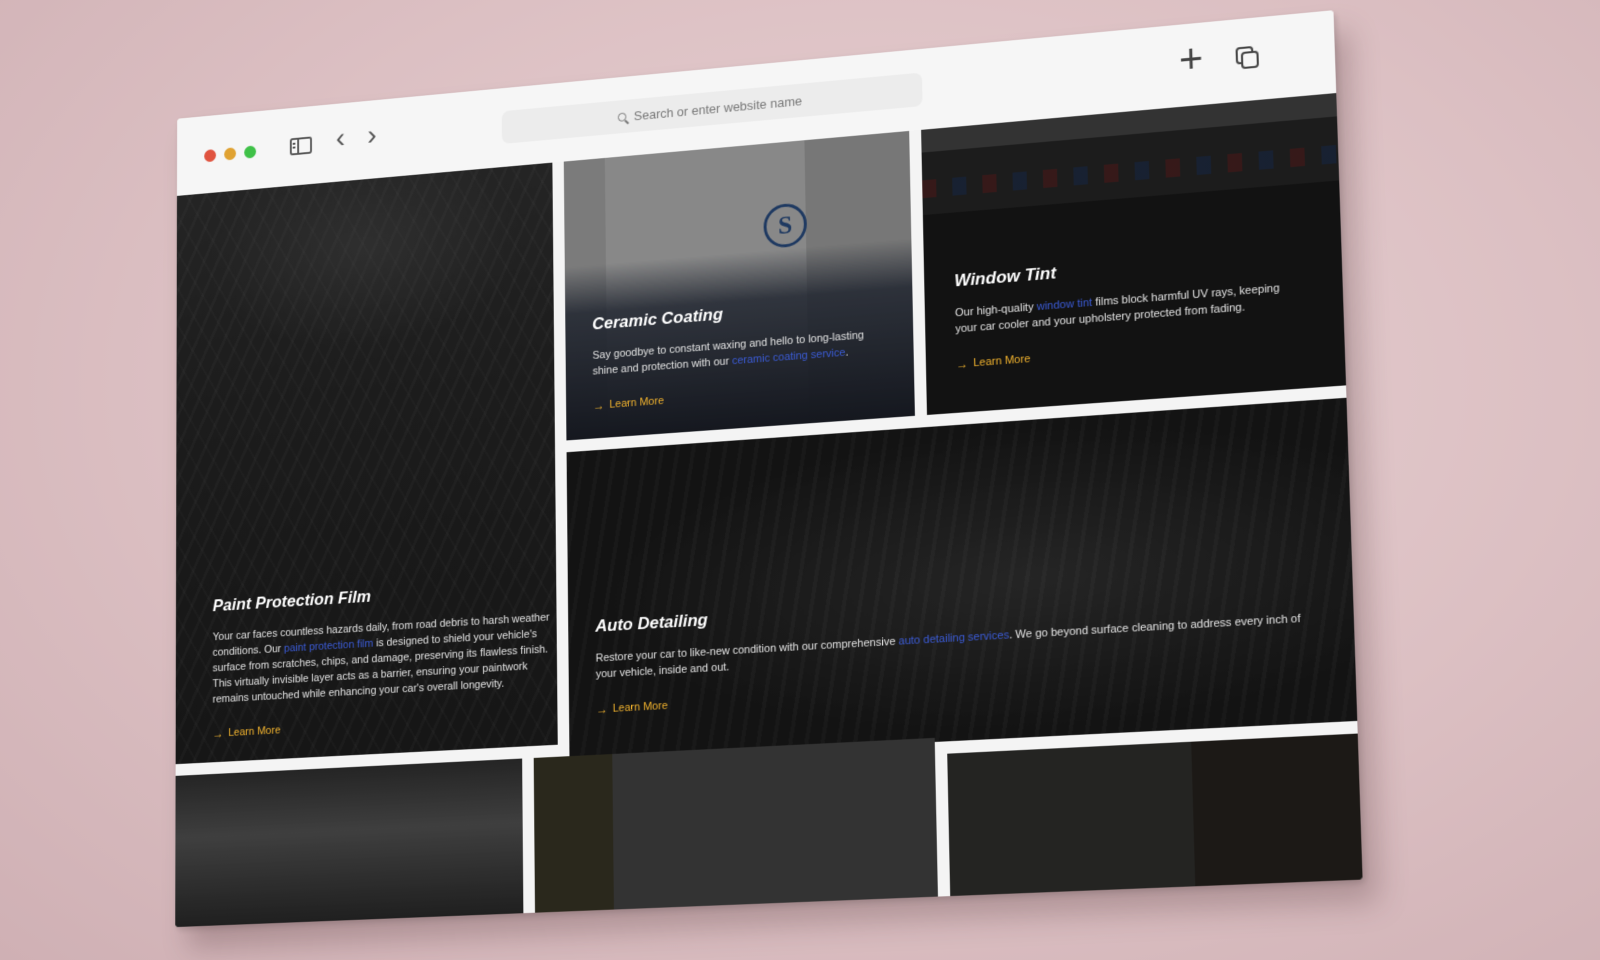 This screenshot has width=1600, height=960. I want to click on address-placeholder: Search or enter website name, so click(718, 108).